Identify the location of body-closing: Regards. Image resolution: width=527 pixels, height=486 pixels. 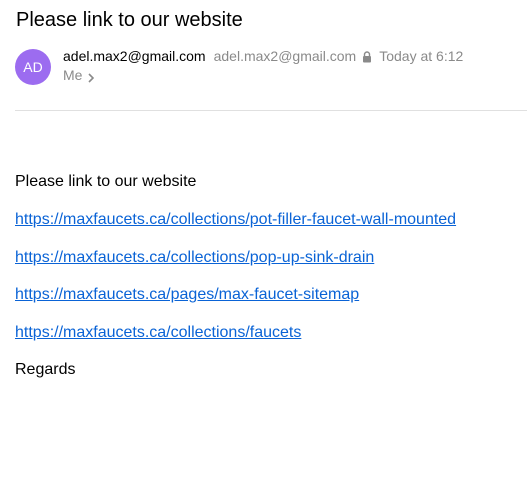
(45, 369).